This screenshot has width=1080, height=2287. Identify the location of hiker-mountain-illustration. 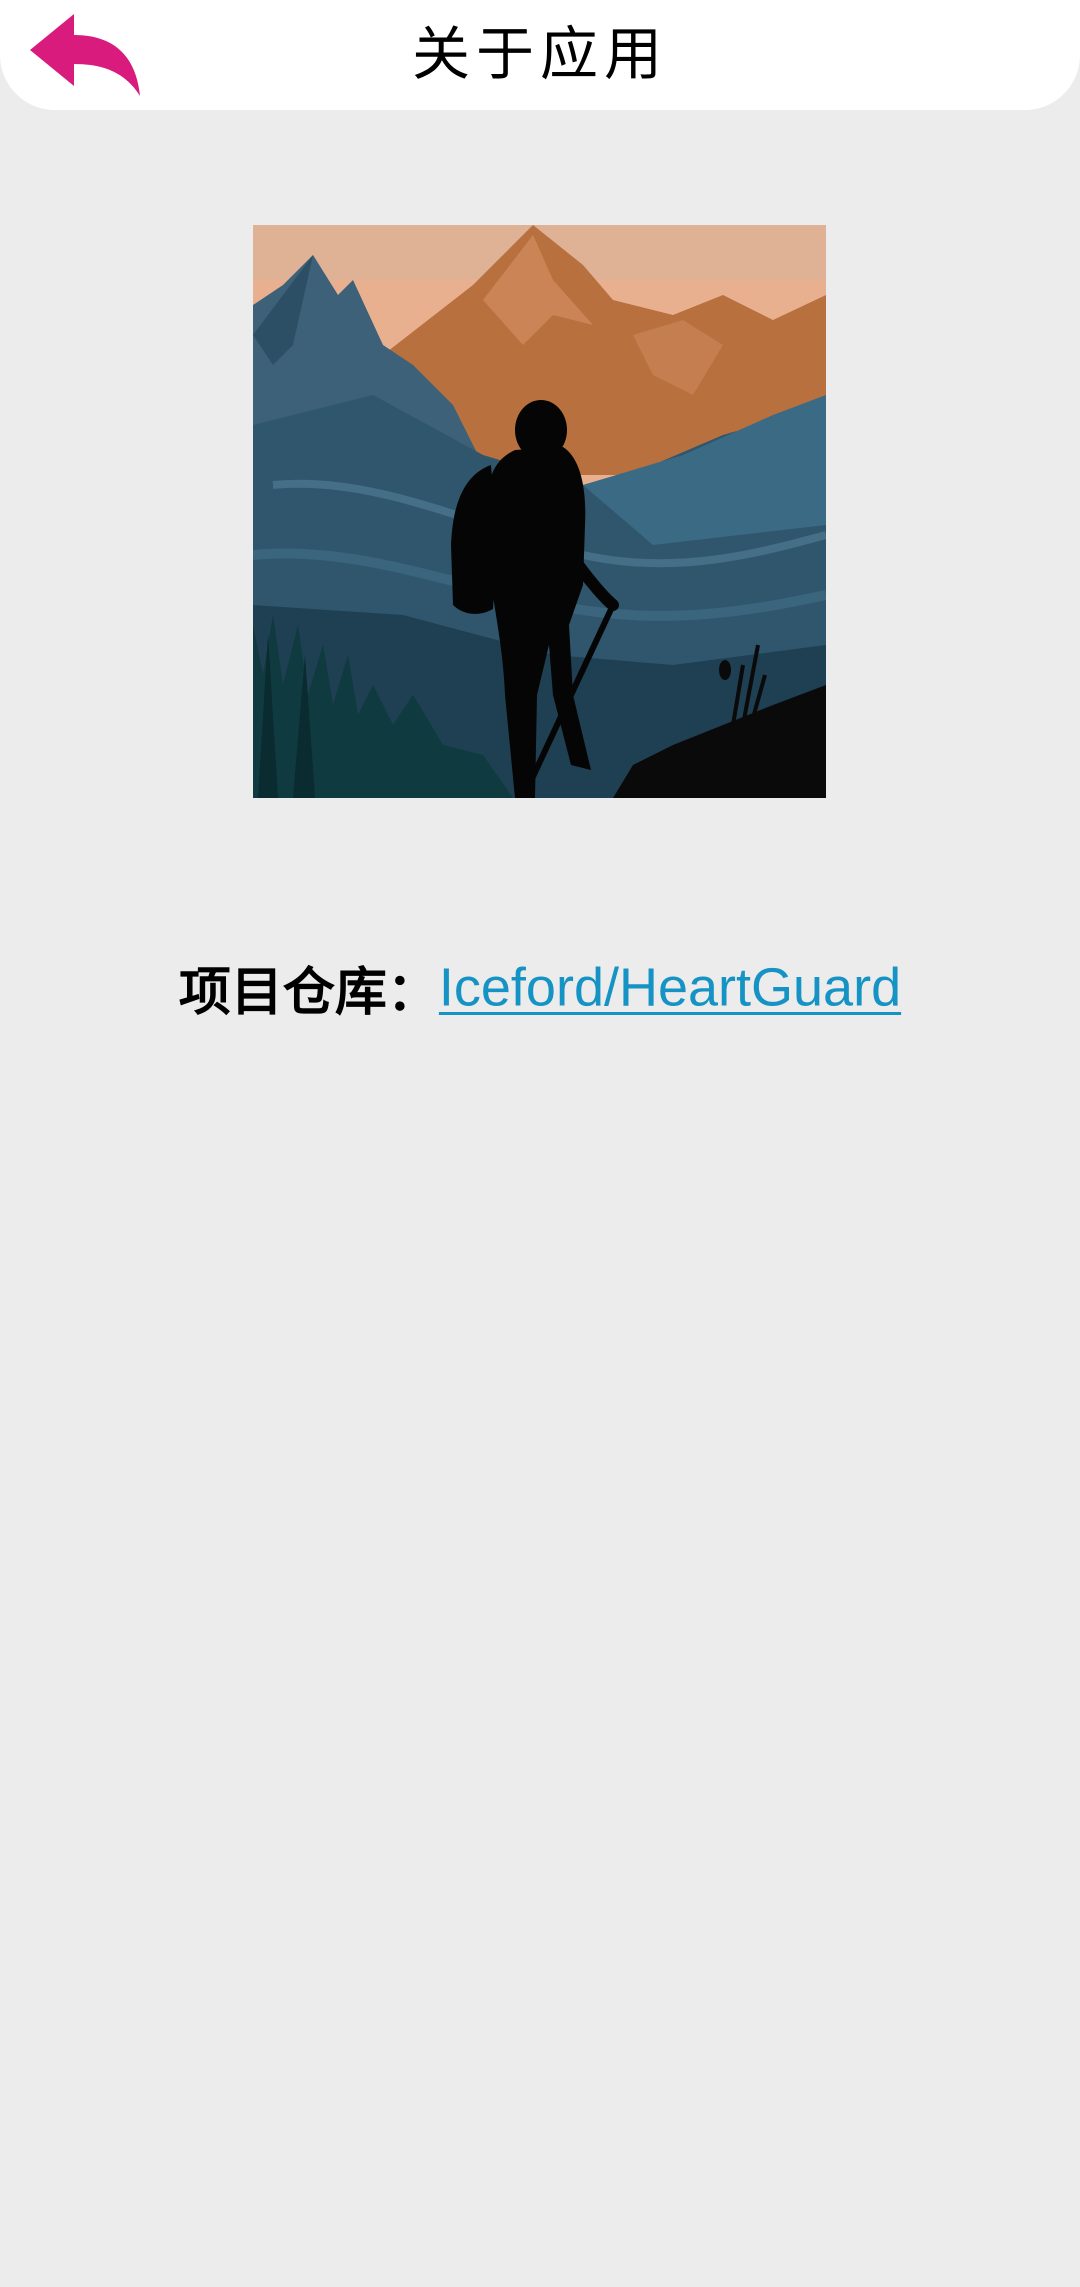
(539, 511).